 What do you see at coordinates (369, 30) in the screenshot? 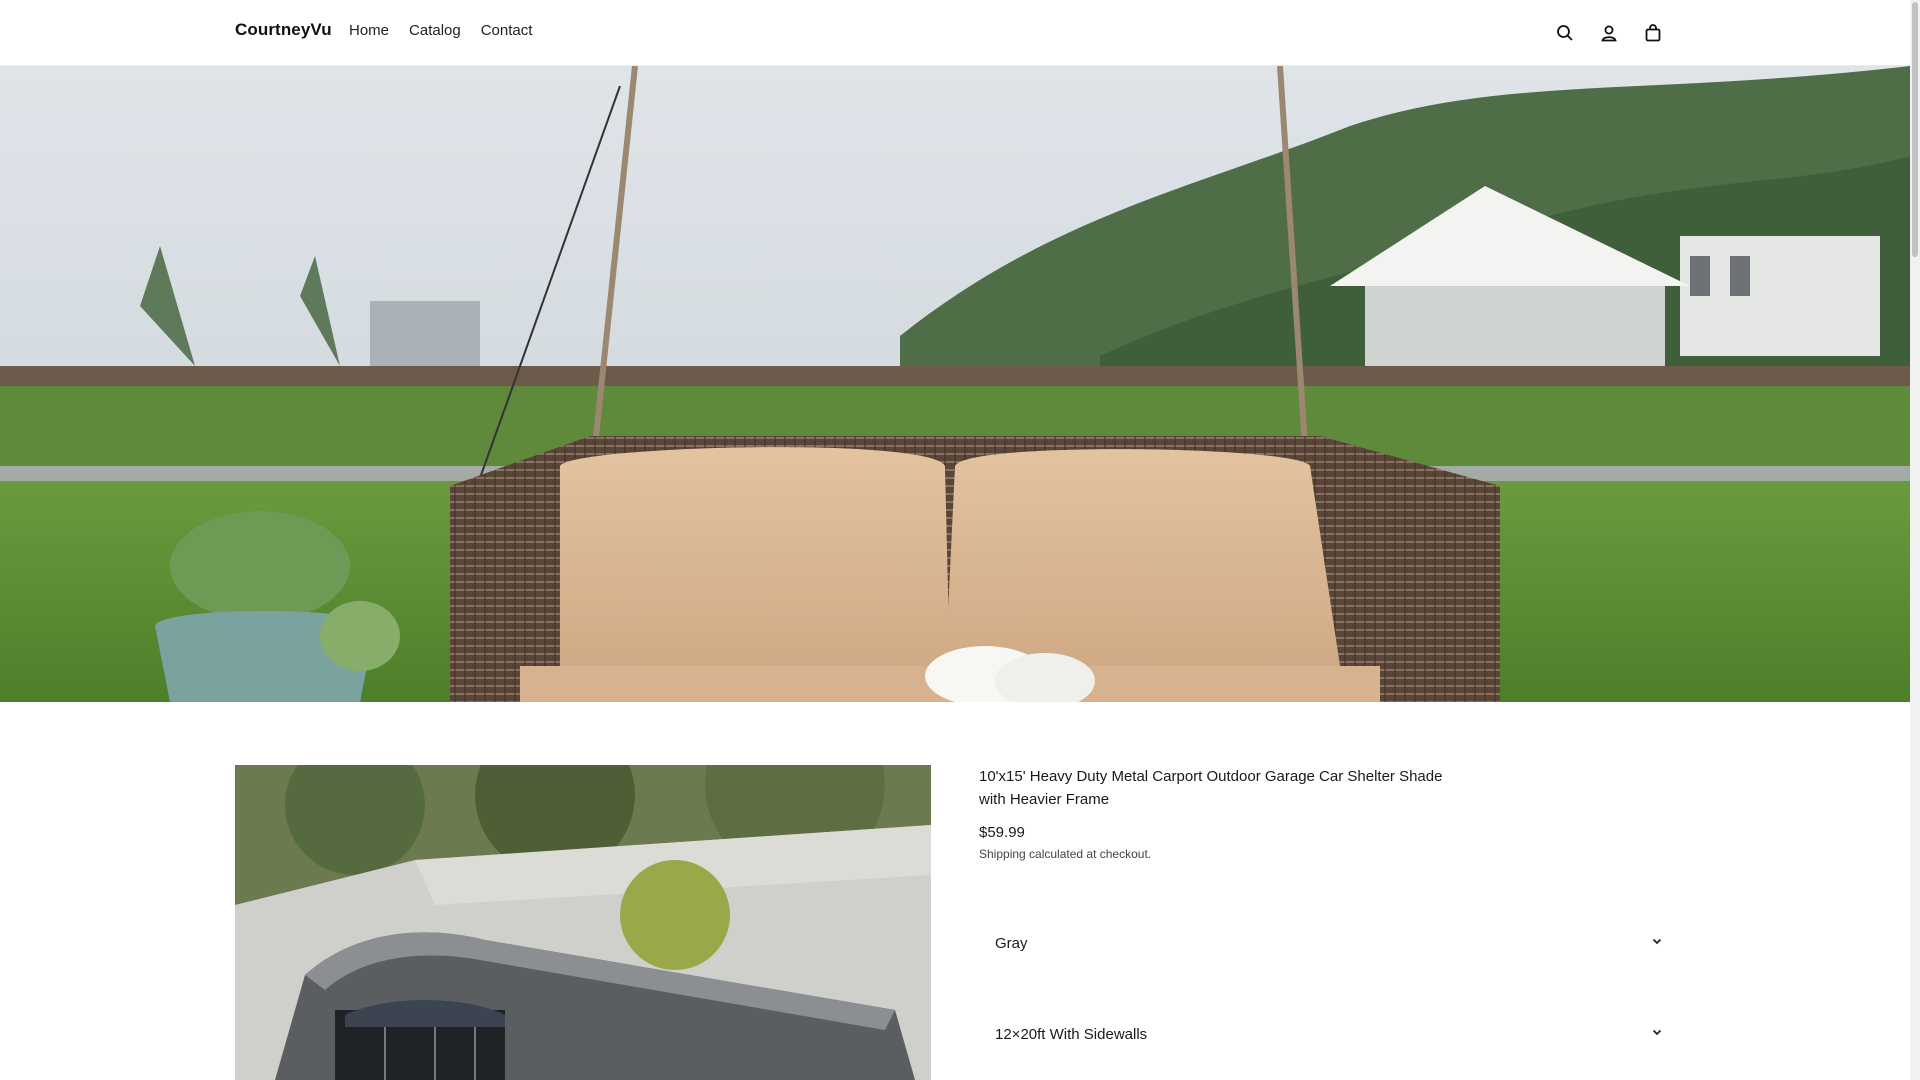
I see `nav-home: Home` at bounding box center [369, 30].